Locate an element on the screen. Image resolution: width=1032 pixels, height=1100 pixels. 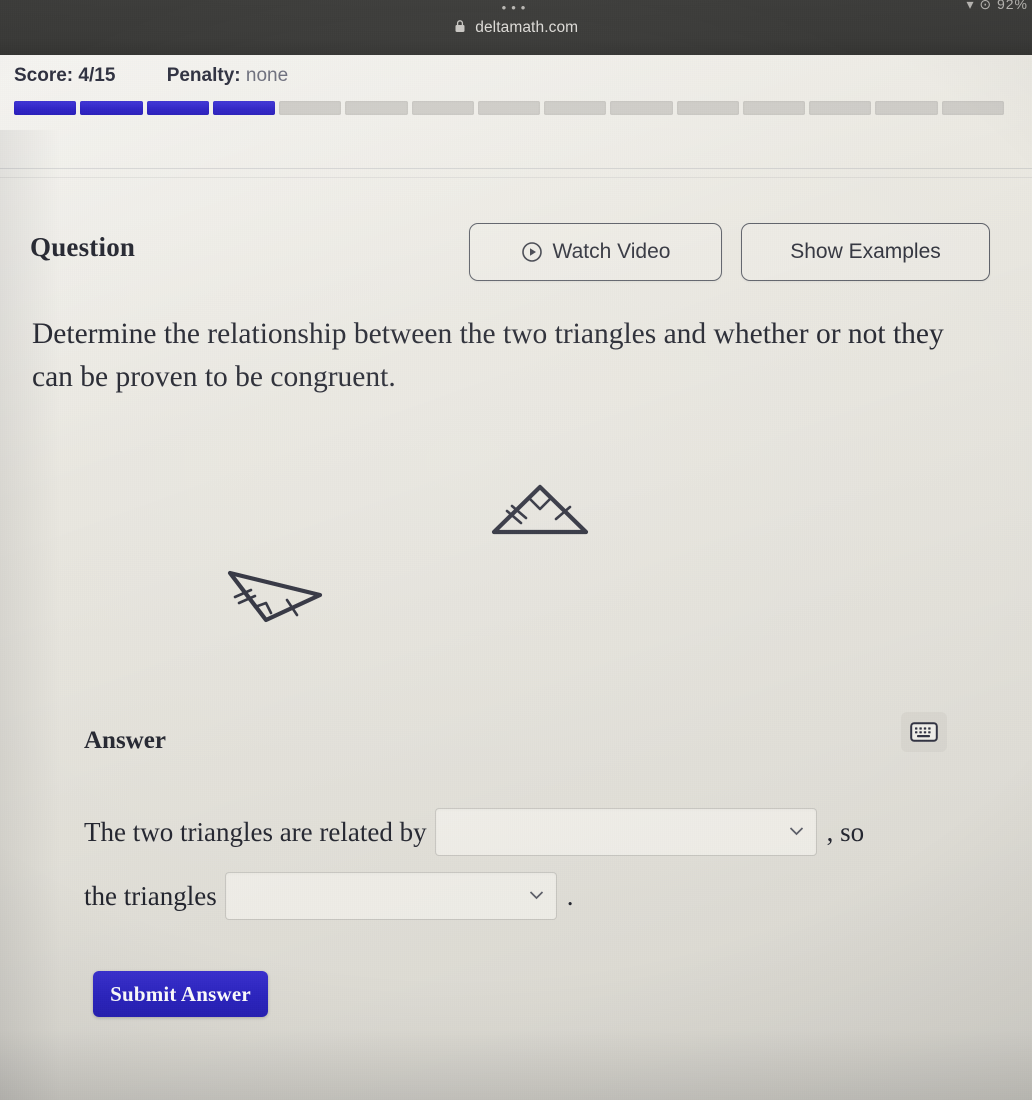
header-divider-secondary is located at coordinates (516, 177).